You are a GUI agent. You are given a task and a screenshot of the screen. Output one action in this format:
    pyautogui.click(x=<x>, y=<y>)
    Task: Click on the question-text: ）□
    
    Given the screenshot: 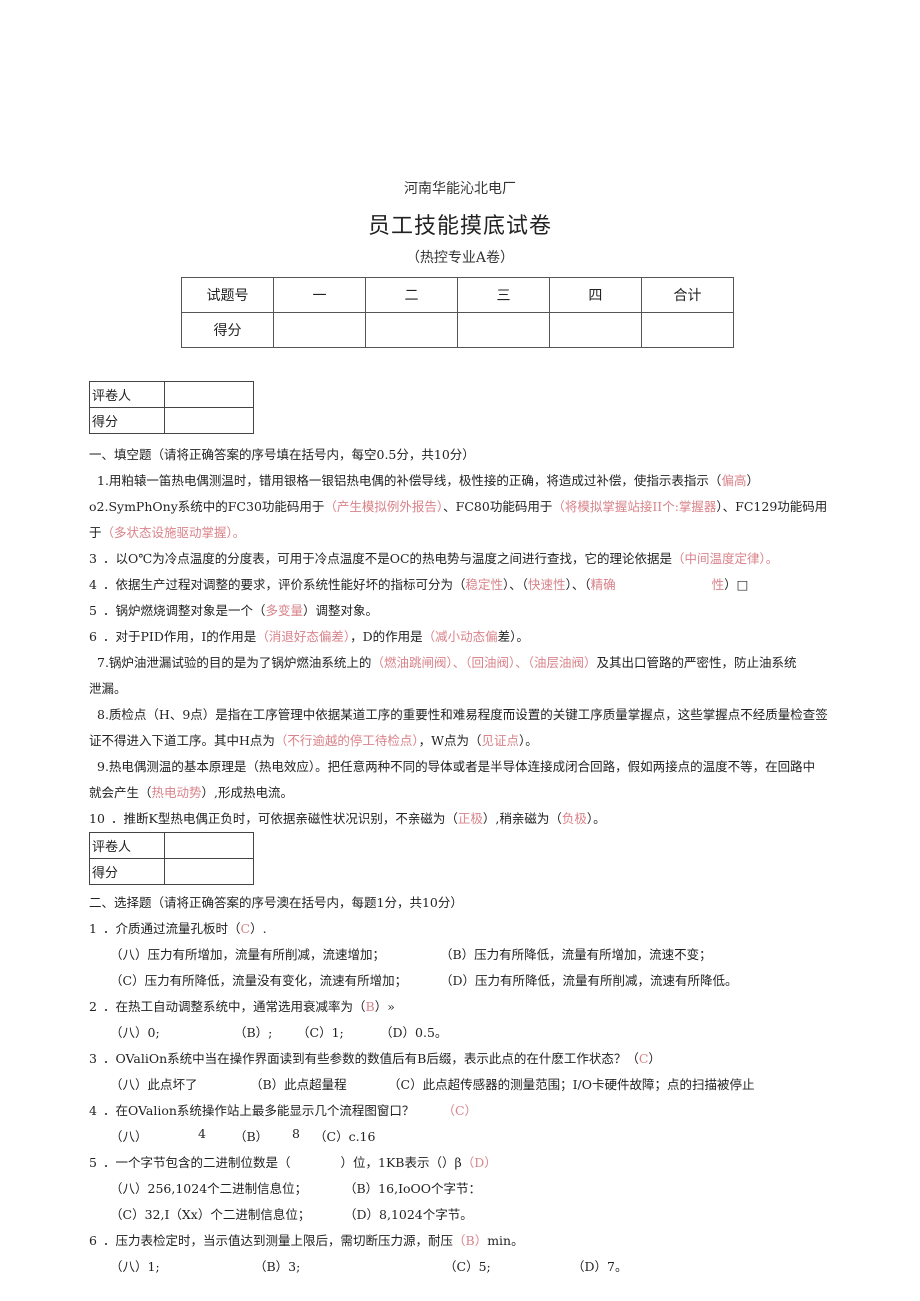 What is the action you would take?
    pyautogui.click(x=736, y=584)
    